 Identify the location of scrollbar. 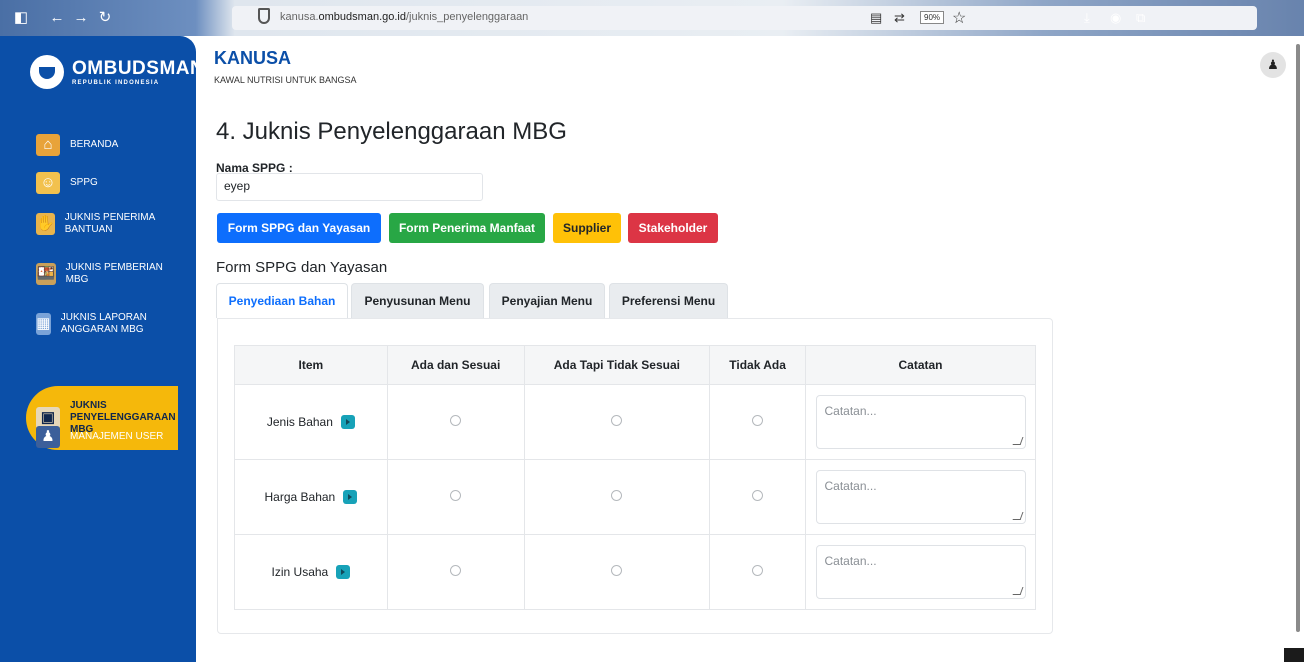
(1298, 336).